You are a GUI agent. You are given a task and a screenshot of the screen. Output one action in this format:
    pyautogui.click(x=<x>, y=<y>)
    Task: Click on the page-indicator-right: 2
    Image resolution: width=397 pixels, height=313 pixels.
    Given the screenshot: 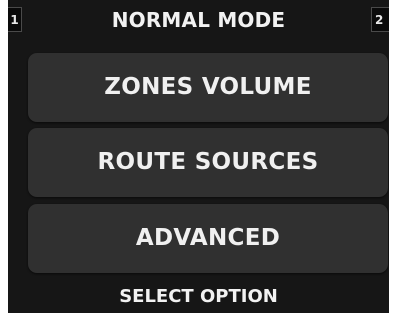 What is the action you would take?
    pyautogui.click(x=380, y=19)
    